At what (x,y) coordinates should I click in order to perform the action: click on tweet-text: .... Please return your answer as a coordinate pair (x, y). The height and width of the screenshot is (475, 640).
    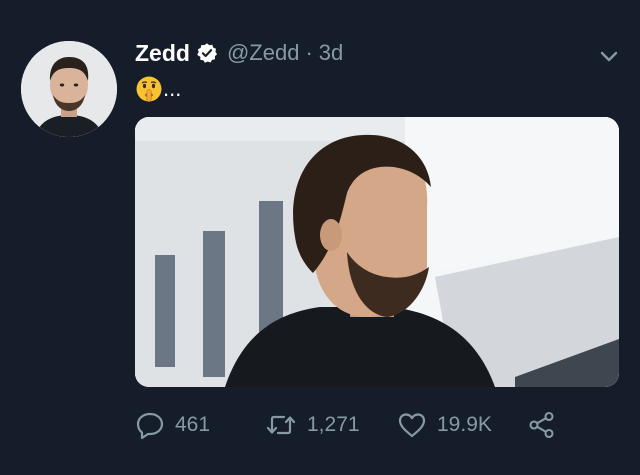
    Looking at the image, I should click on (158, 89).